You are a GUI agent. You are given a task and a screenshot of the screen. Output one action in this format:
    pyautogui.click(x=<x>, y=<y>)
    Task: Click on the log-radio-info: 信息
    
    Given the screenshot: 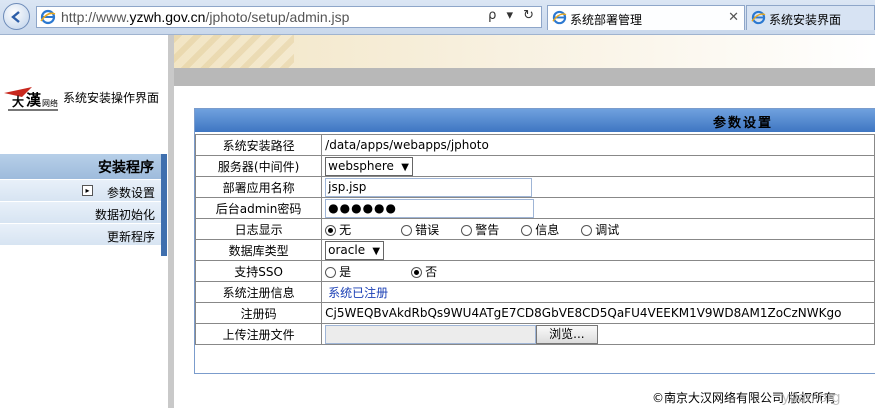 What is the action you would take?
    pyautogui.click(x=540, y=229)
    